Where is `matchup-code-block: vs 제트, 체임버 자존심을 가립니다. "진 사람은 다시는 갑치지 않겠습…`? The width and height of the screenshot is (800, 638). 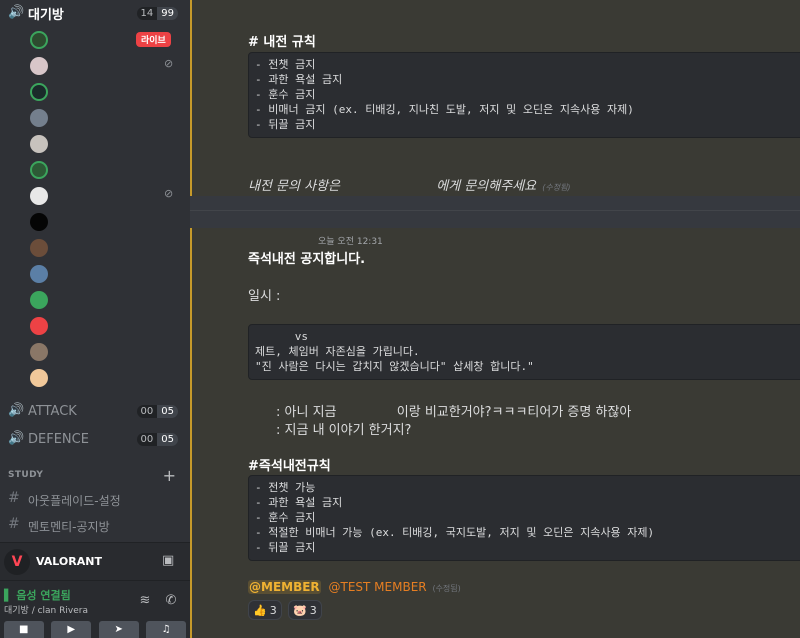
matchup-code-block: vs 제트, 체임버 자존심을 가립니다. "진 사람은 다시는 갑치지 않겠습… is located at coordinates (524, 352).